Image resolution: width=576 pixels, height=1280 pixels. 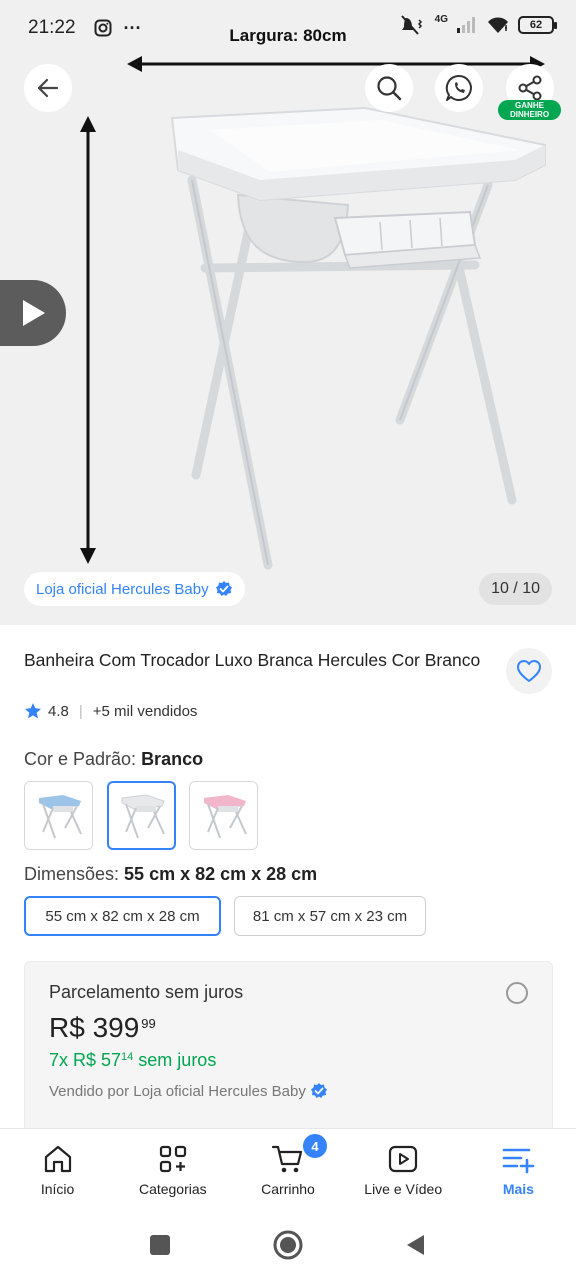 I want to click on search-button, so click(x=389, y=88).